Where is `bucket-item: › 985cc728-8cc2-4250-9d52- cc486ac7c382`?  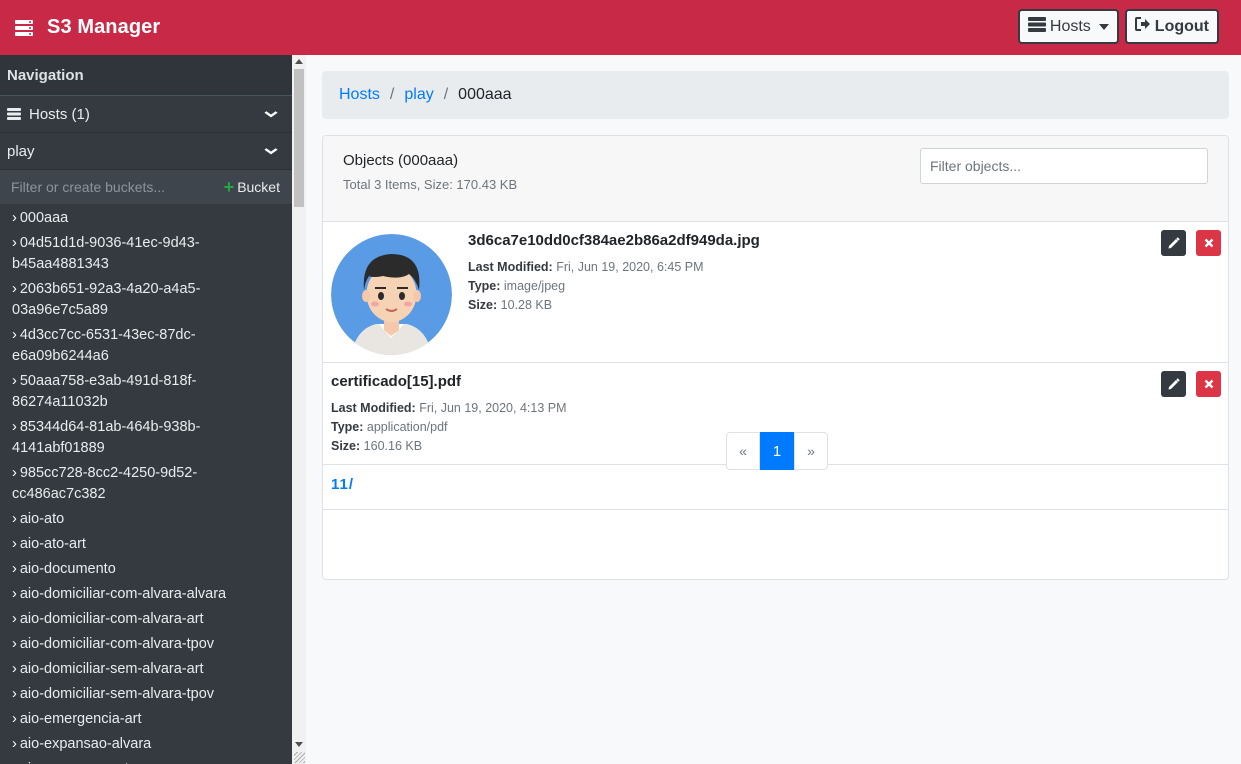
bucket-item: › 985cc728-8cc2-4250-9d52- cc486ac7c382 is located at coordinates (146, 484).